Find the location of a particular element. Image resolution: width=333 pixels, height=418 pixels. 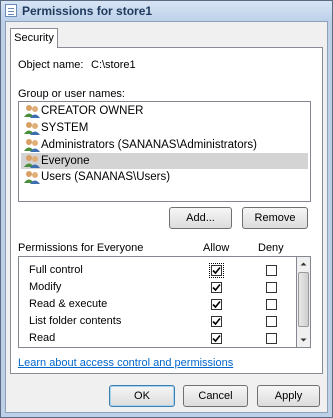

list-item: Administrators (SANANAS\Administrators) is located at coordinates (164, 145).